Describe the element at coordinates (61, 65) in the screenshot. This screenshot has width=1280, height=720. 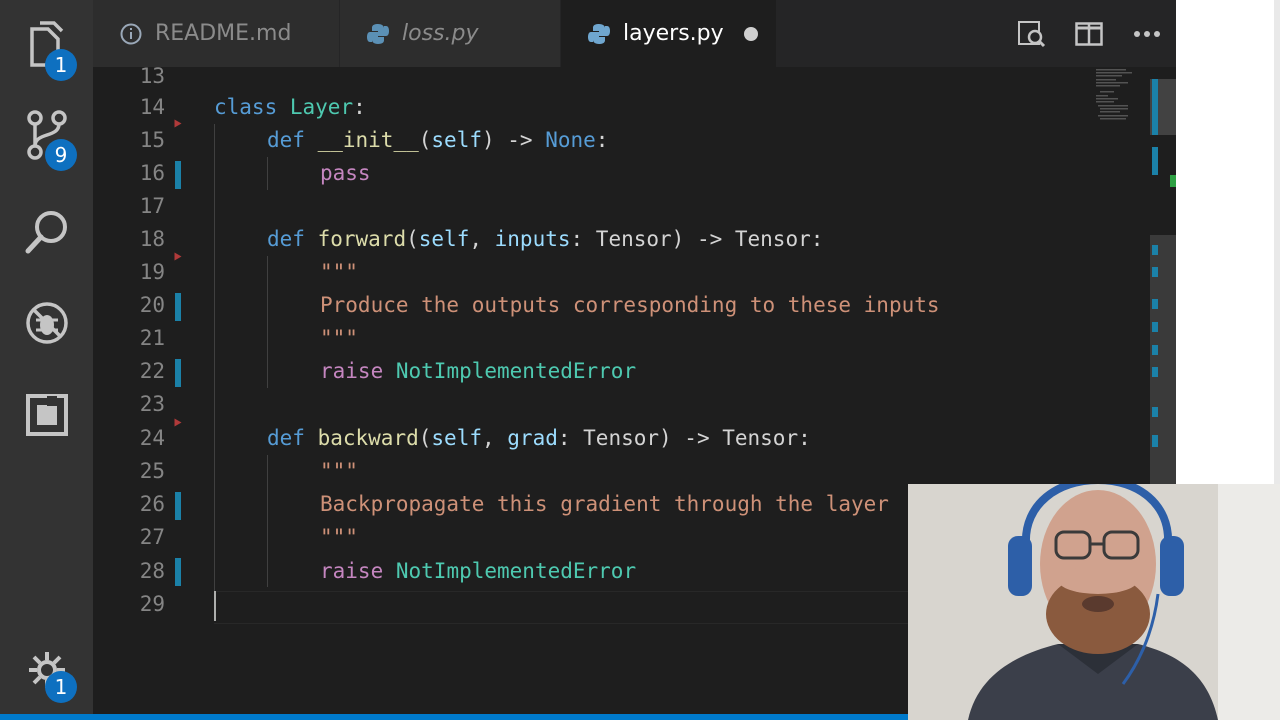
I see `explorer-badge: 1` at that location.